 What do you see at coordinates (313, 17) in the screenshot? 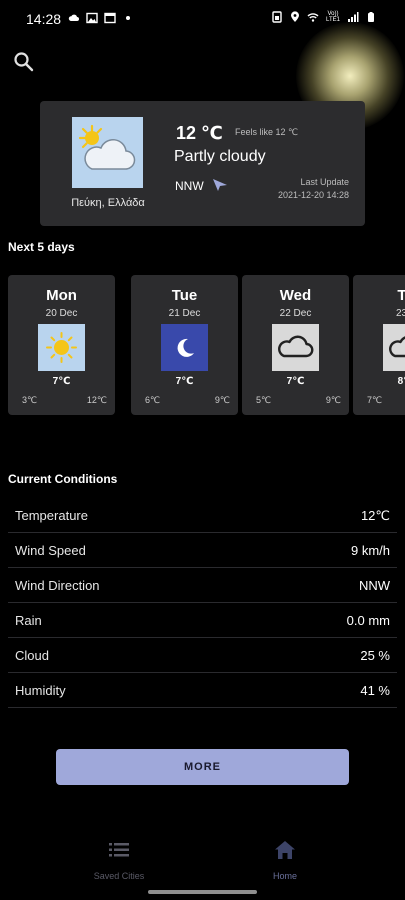
I see `wifi-icon` at bounding box center [313, 17].